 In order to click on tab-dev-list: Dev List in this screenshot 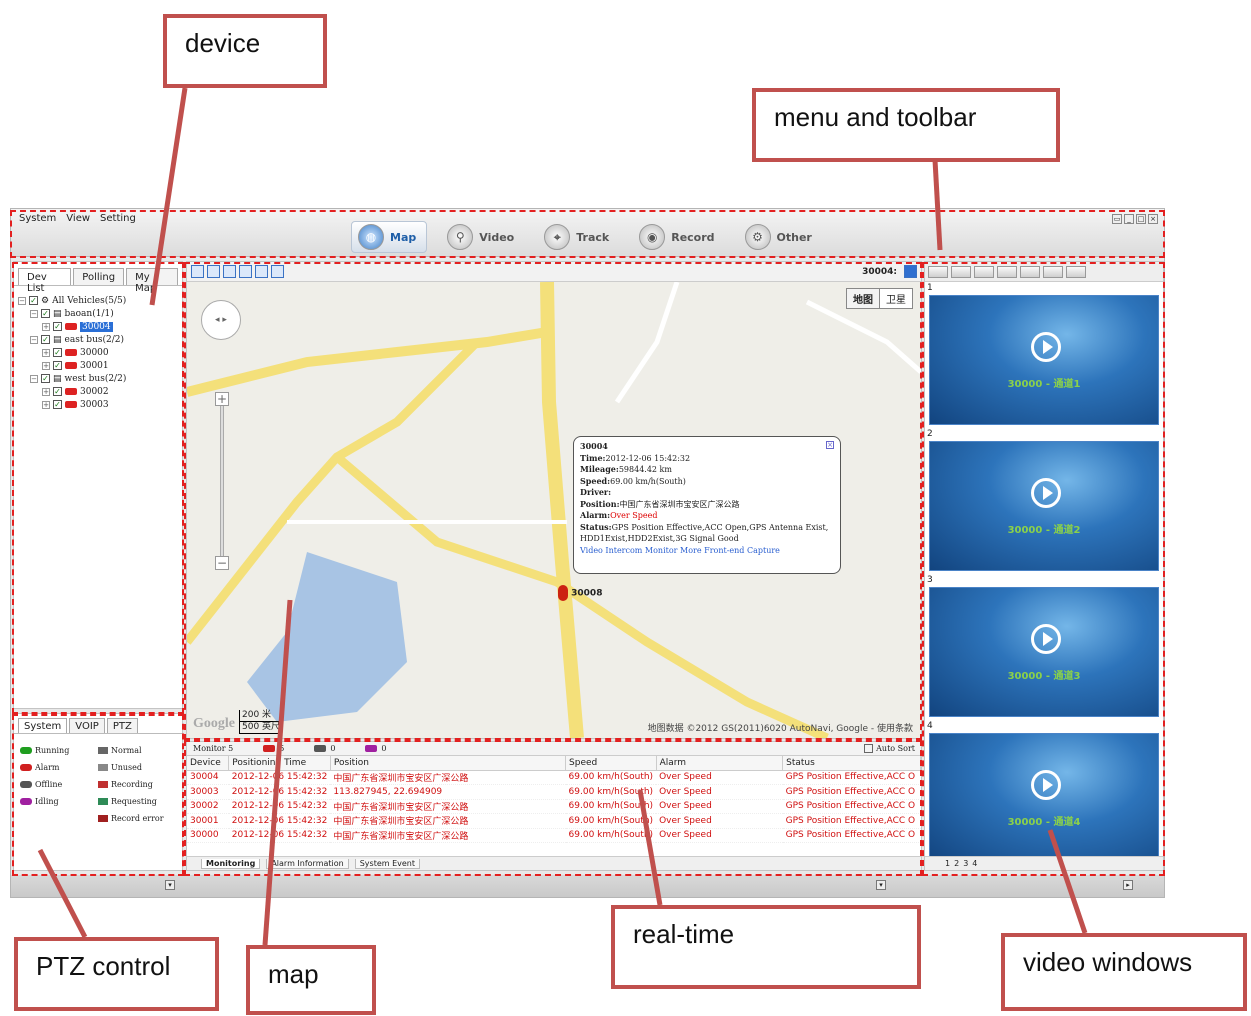, I will do `click(45, 281)`.